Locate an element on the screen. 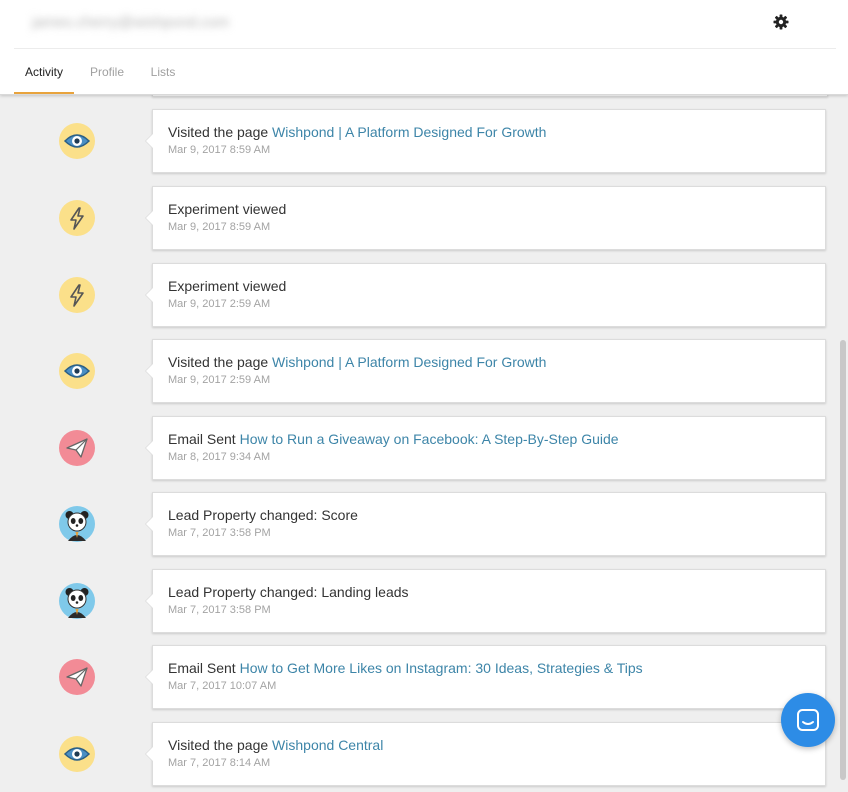  activity-title: Lead Property changed: Score is located at coordinates (263, 515).